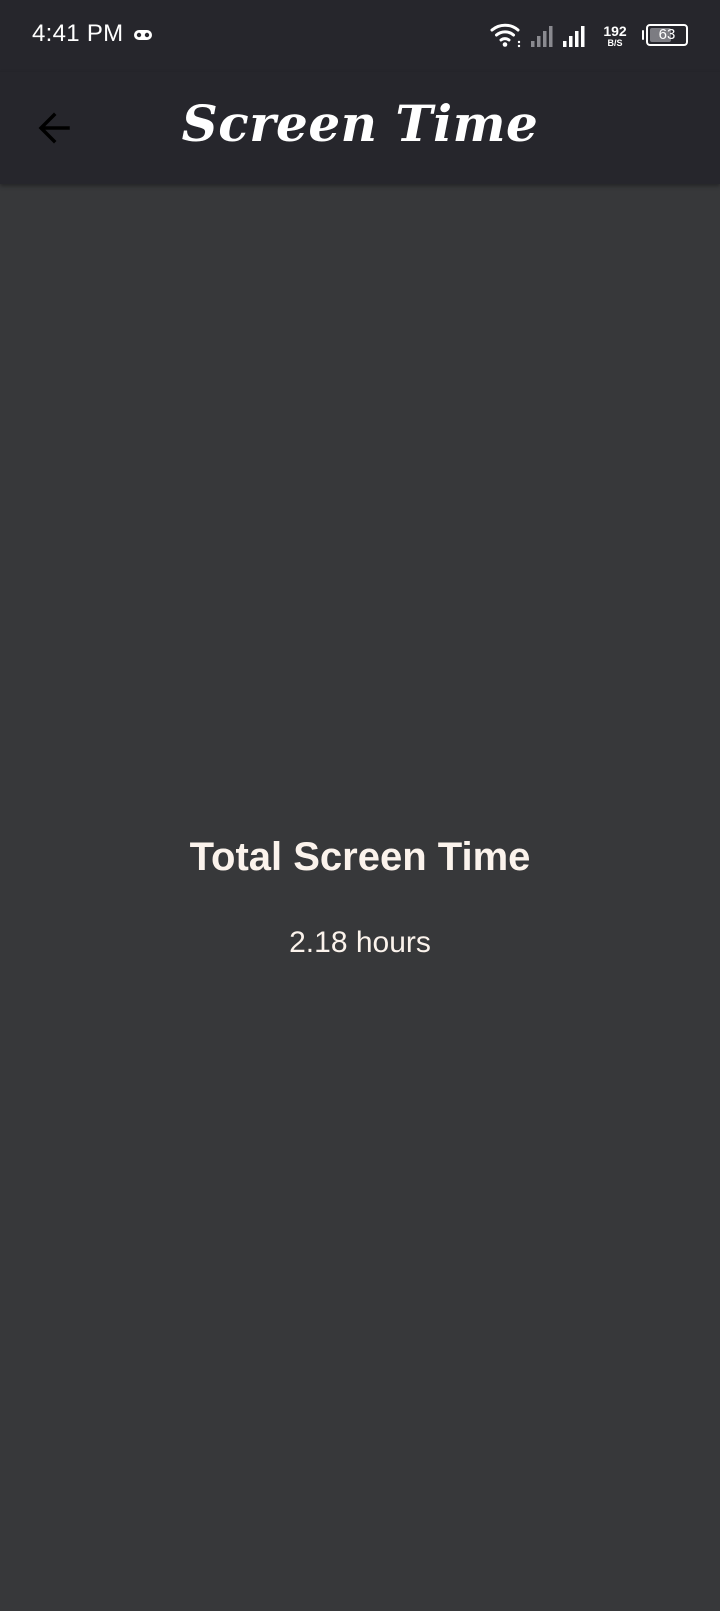 This screenshot has width=720, height=1611. I want to click on app-bar: Screen Time, so click(360, 128).